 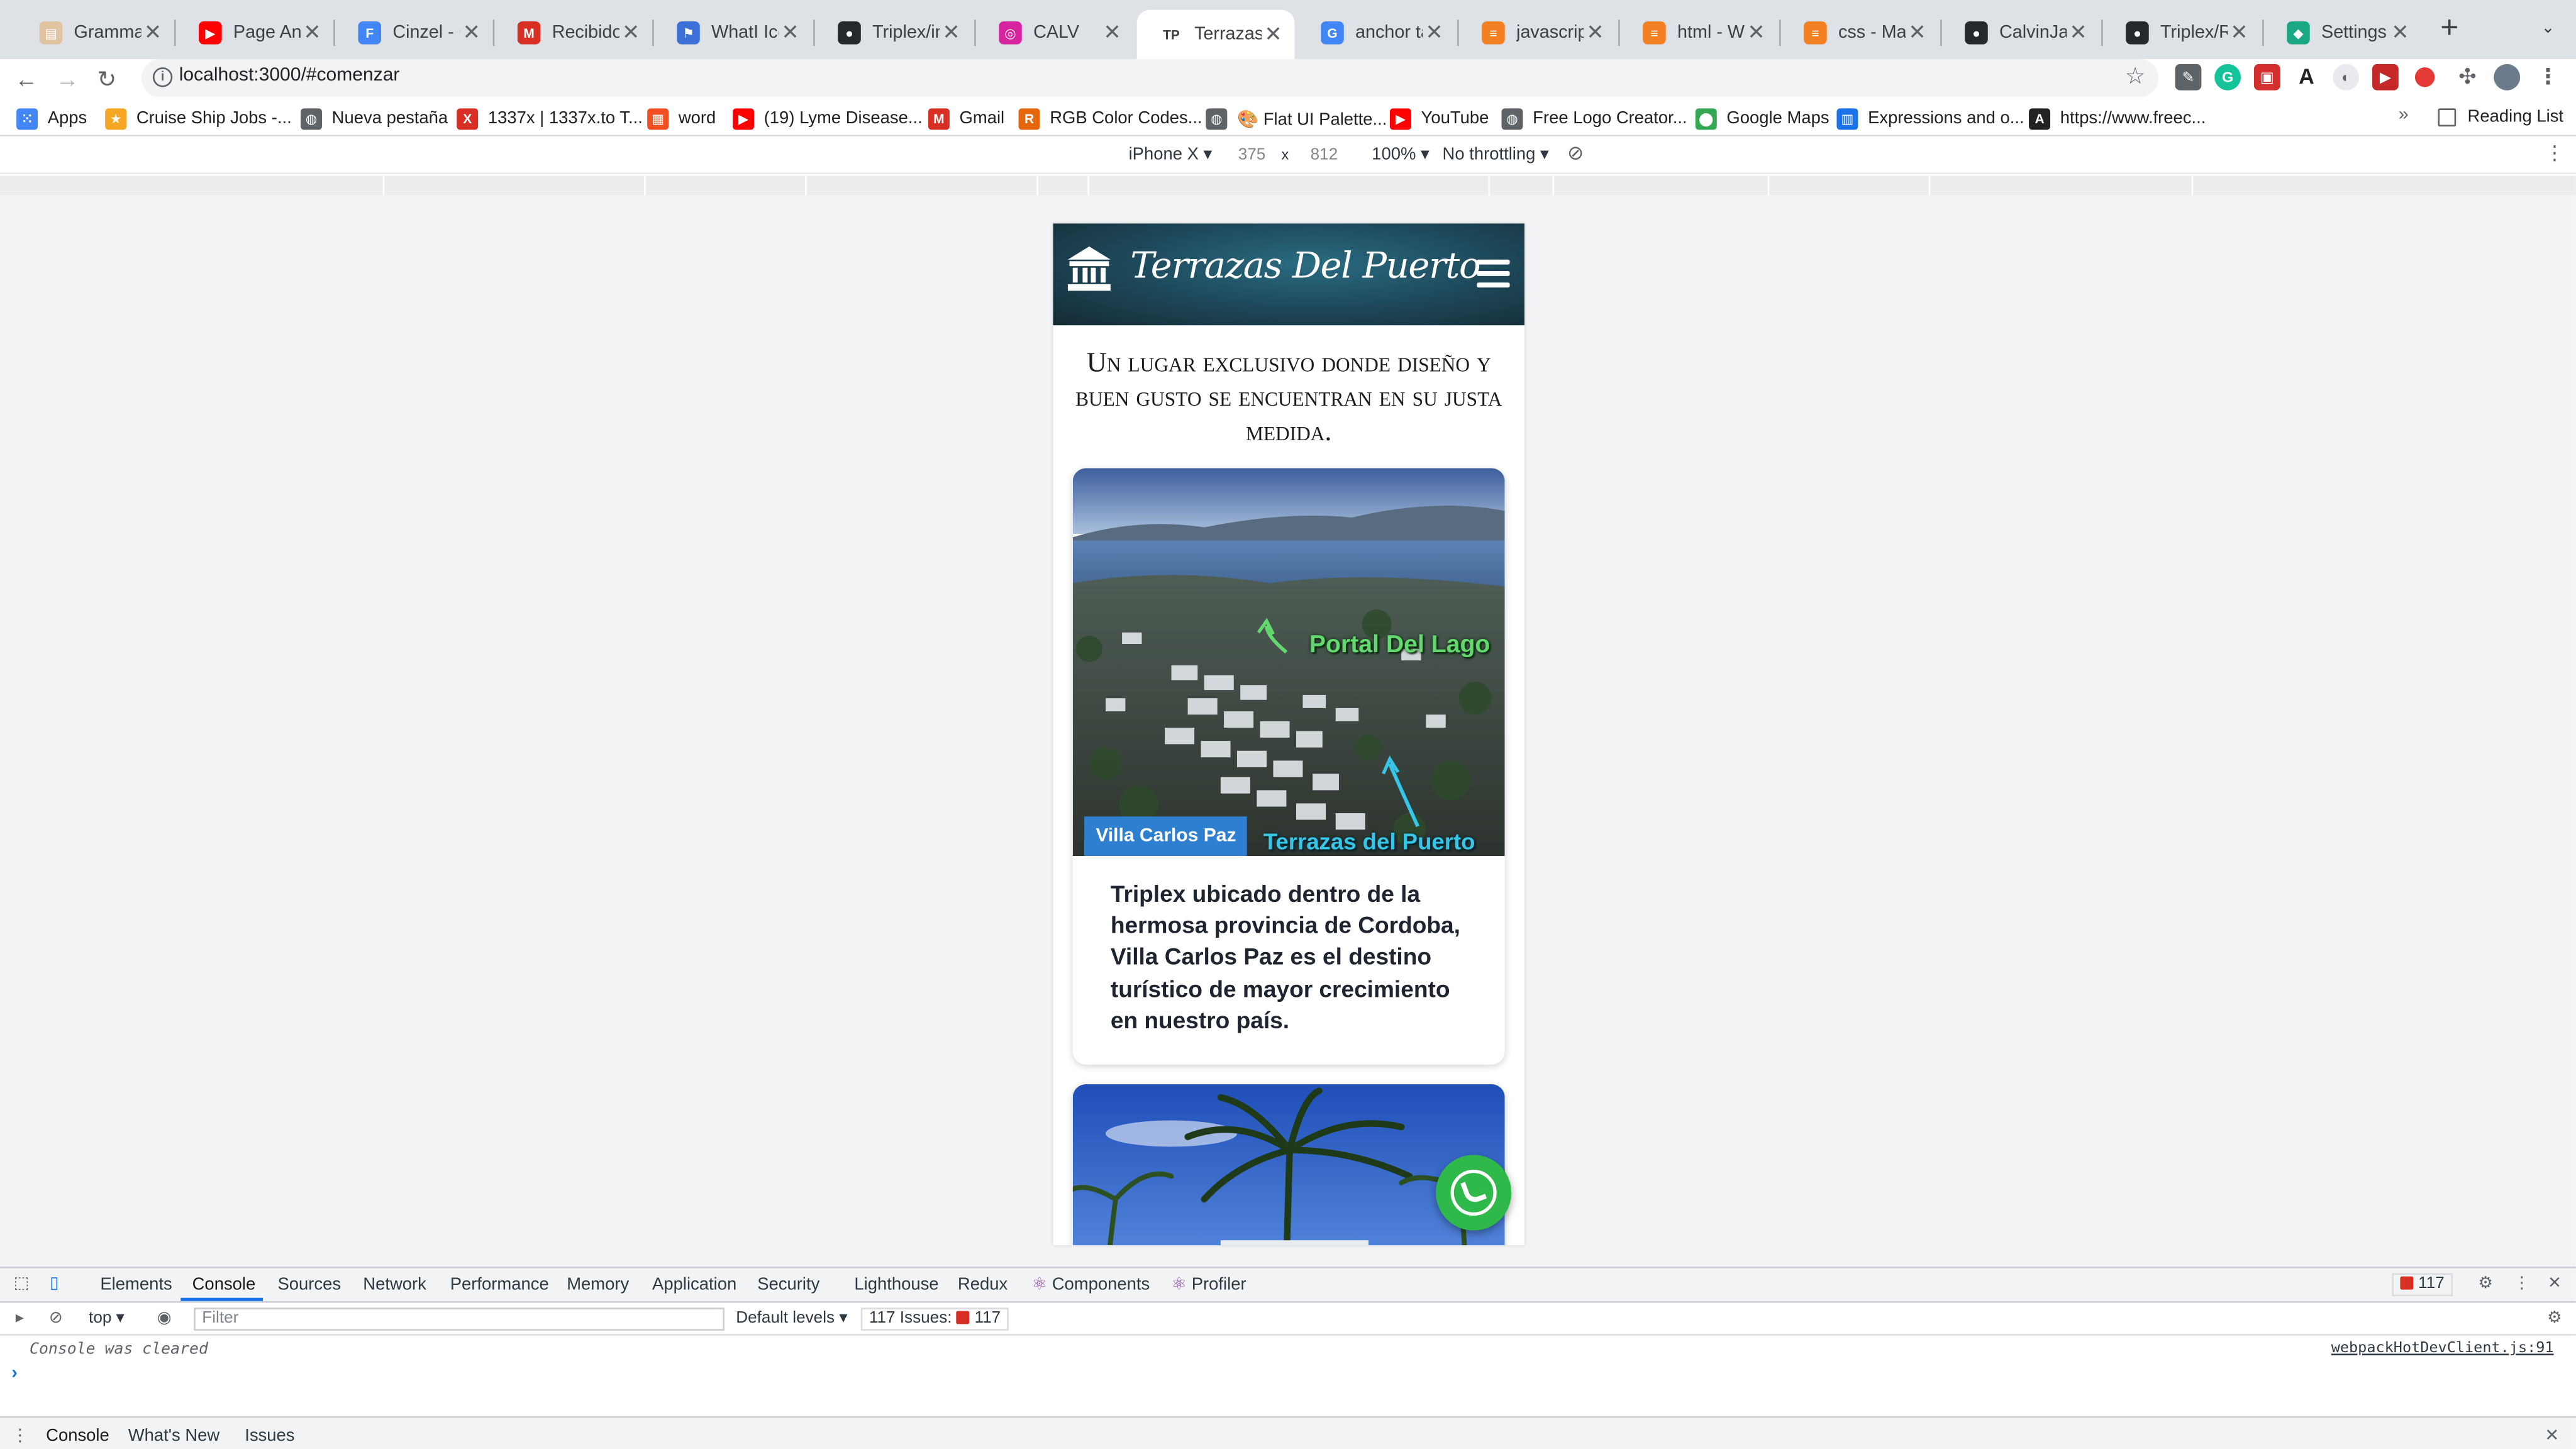 I want to click on devtools-tab-profiler: ⚛ Profiler, so click(x=1208, y=1284).